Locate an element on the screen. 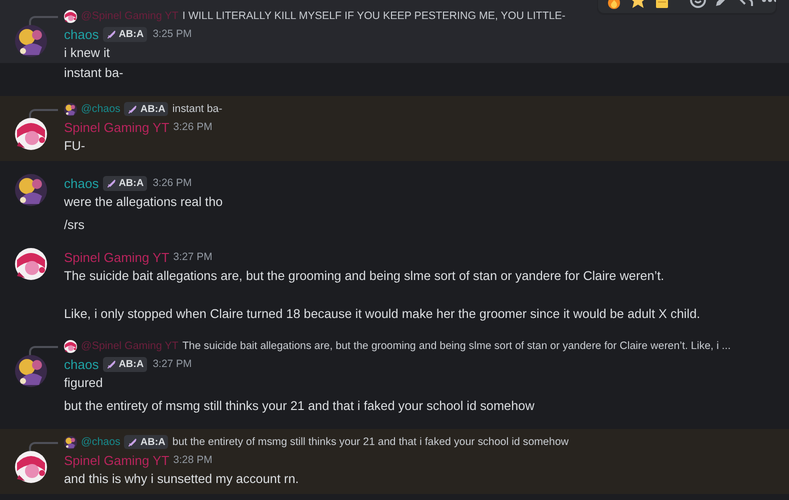  message-text: i knew it is located at coordinates (87, 53).